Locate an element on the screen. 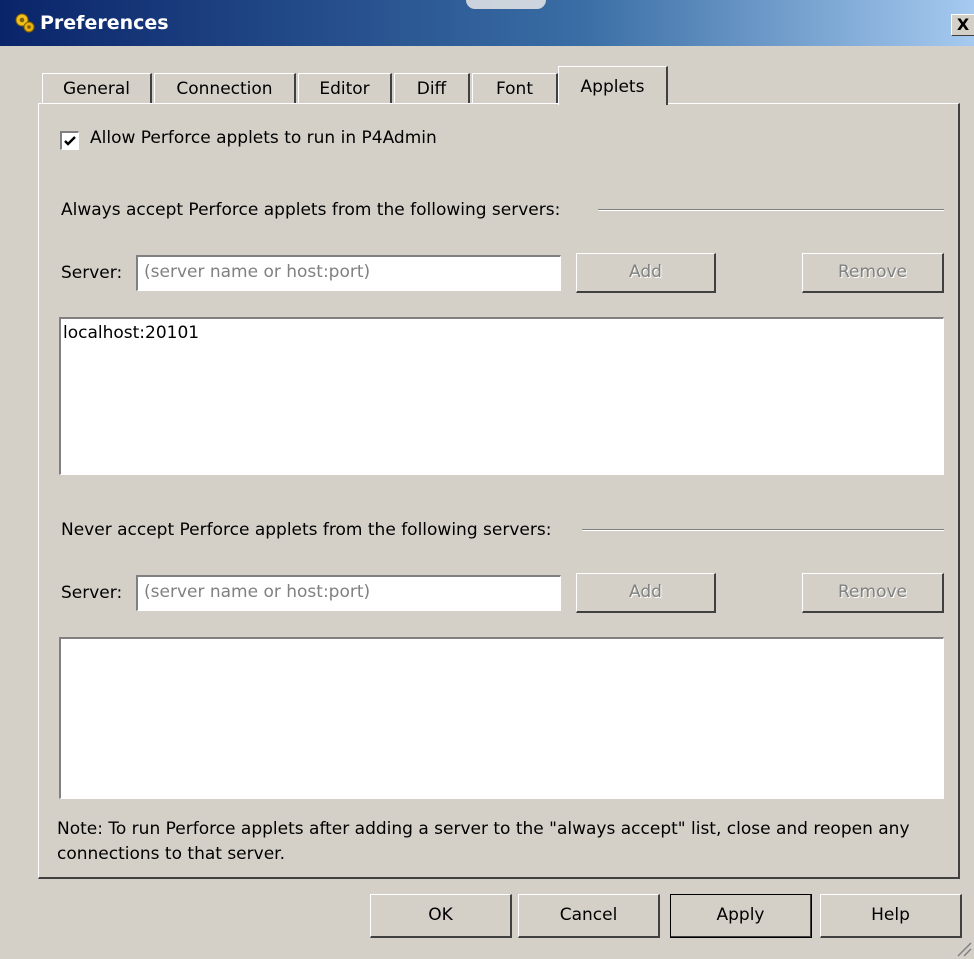  tab-diff: Diff is located at coordinates (432, 88).